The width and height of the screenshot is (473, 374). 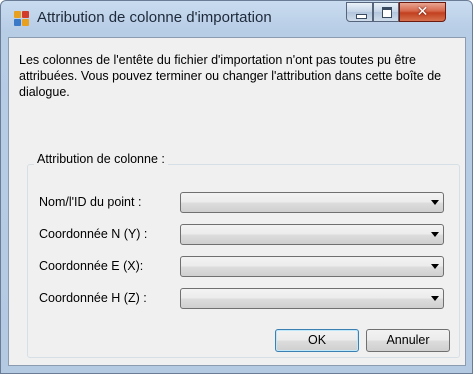 I want to click on coord-e-label: Coordonnée E (X):, so click(x=91, y=266).